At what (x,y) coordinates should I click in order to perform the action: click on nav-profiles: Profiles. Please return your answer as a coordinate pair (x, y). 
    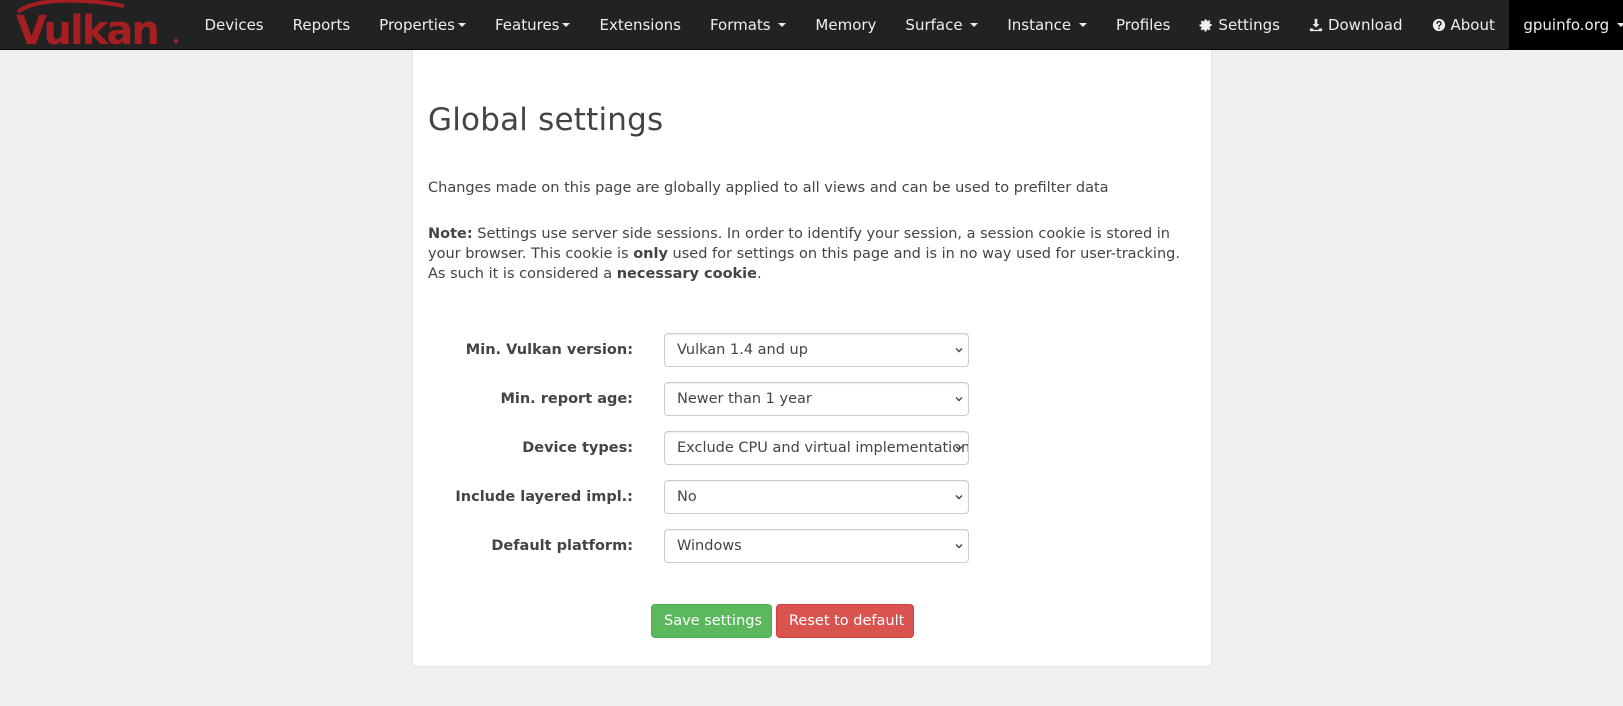
    Looking at the image, I should click on (1142, 25).